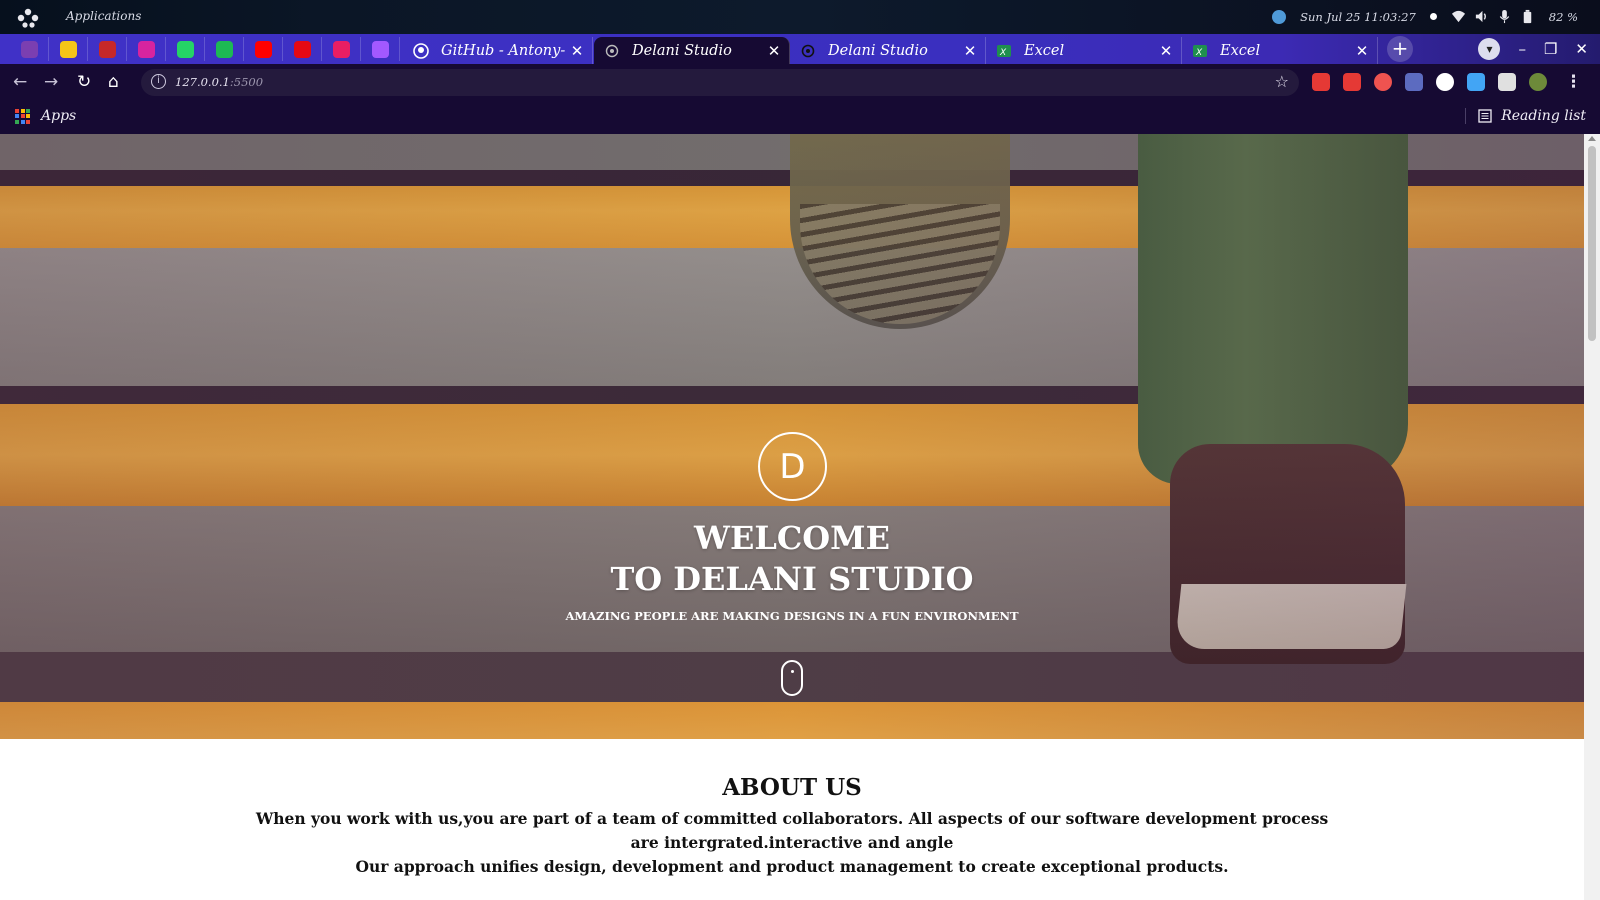 The width and height of the screenshot is (1600, 900). I want to click on volume-icon, so click(1481, 16).